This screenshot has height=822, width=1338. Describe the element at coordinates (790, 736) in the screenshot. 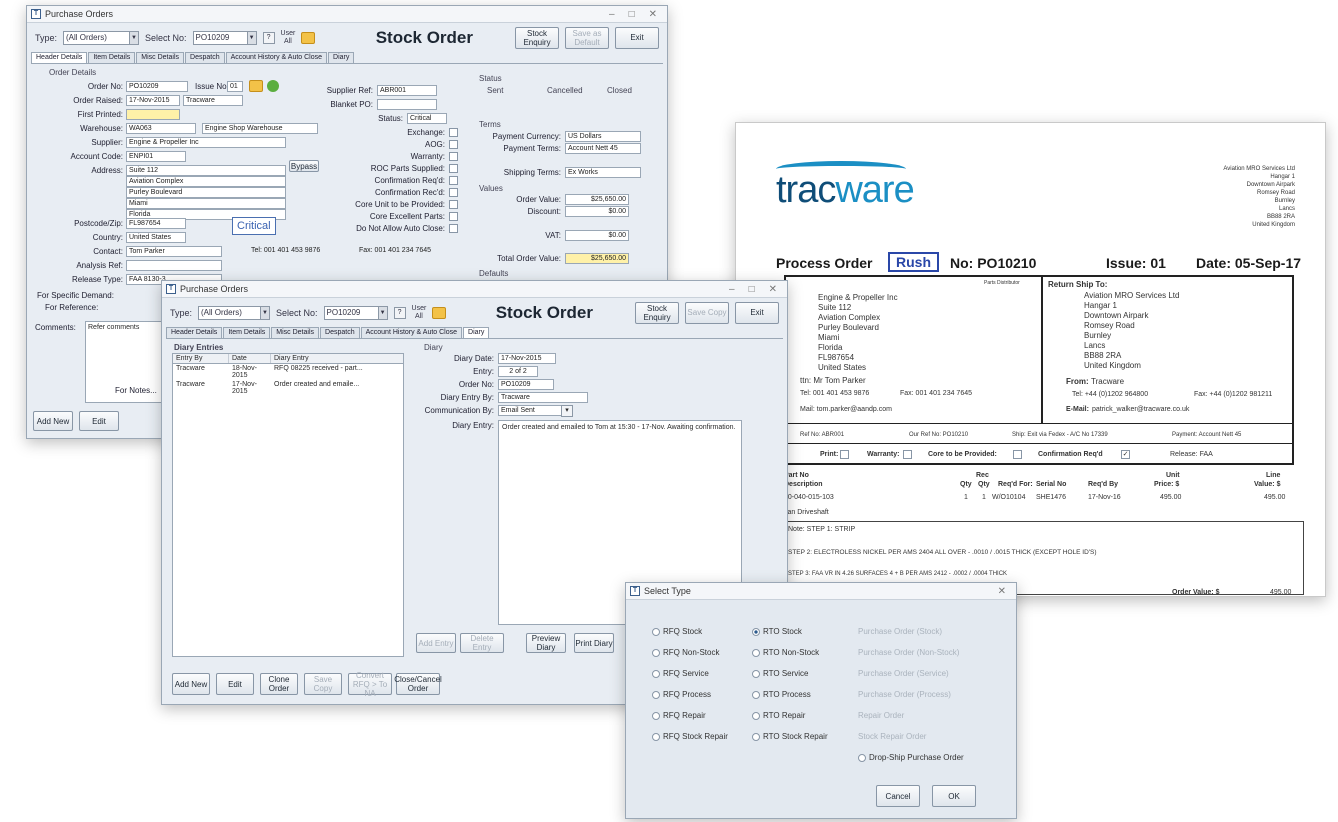

I see `radio-rto-stock-repair: RTO Stock Repair` at that location.